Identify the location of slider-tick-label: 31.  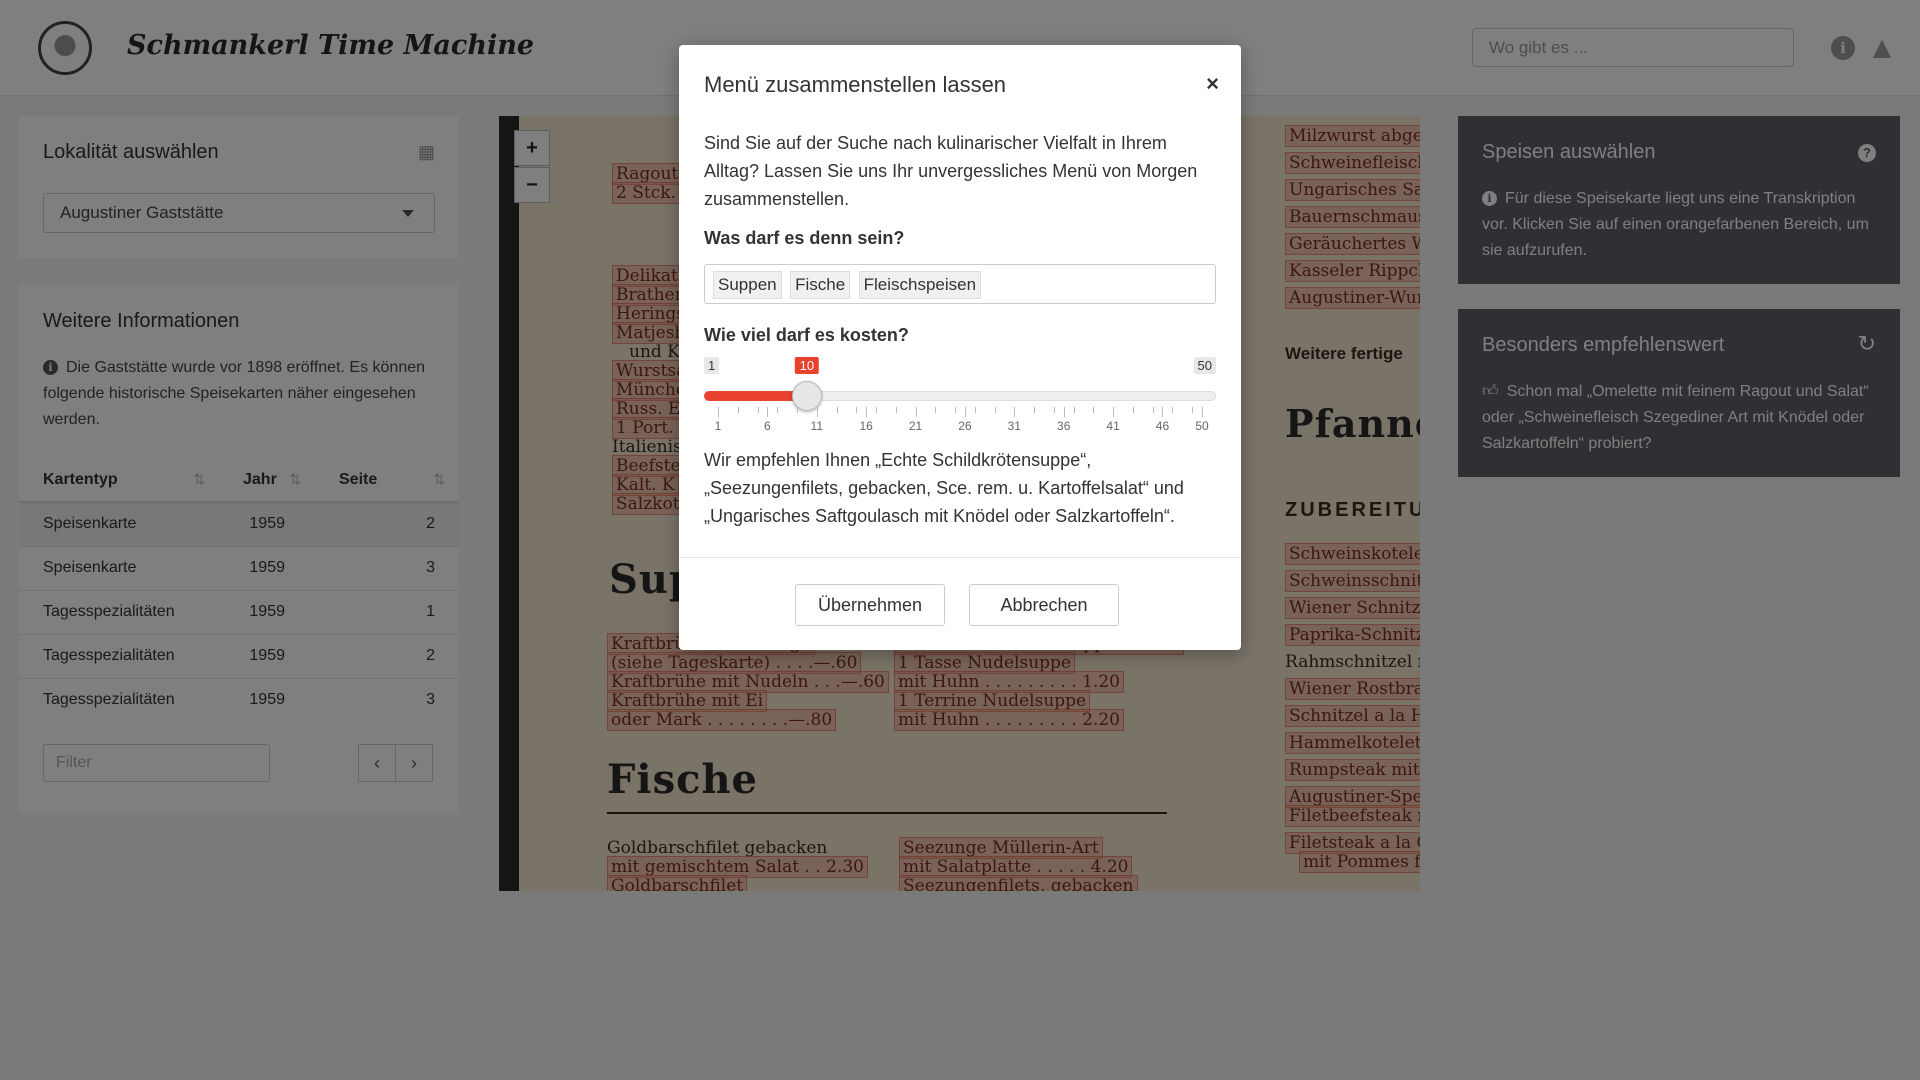
(1014, 426).